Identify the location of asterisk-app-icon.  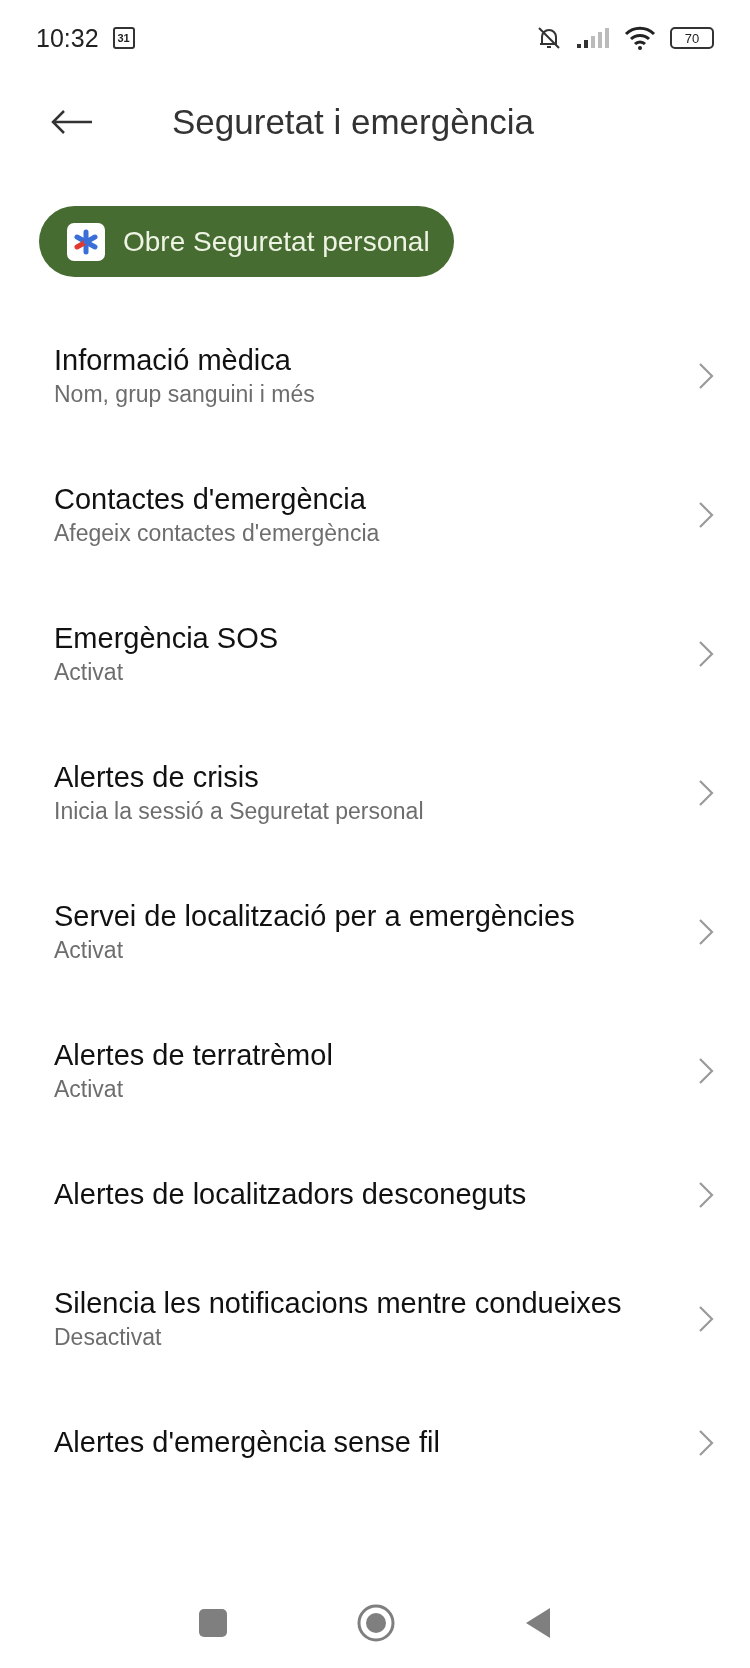
(86, 241).